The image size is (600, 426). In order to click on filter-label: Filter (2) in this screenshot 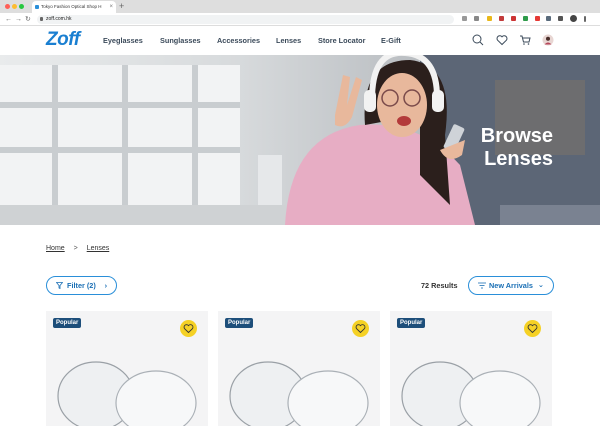, I will do `click(81, 285)`.